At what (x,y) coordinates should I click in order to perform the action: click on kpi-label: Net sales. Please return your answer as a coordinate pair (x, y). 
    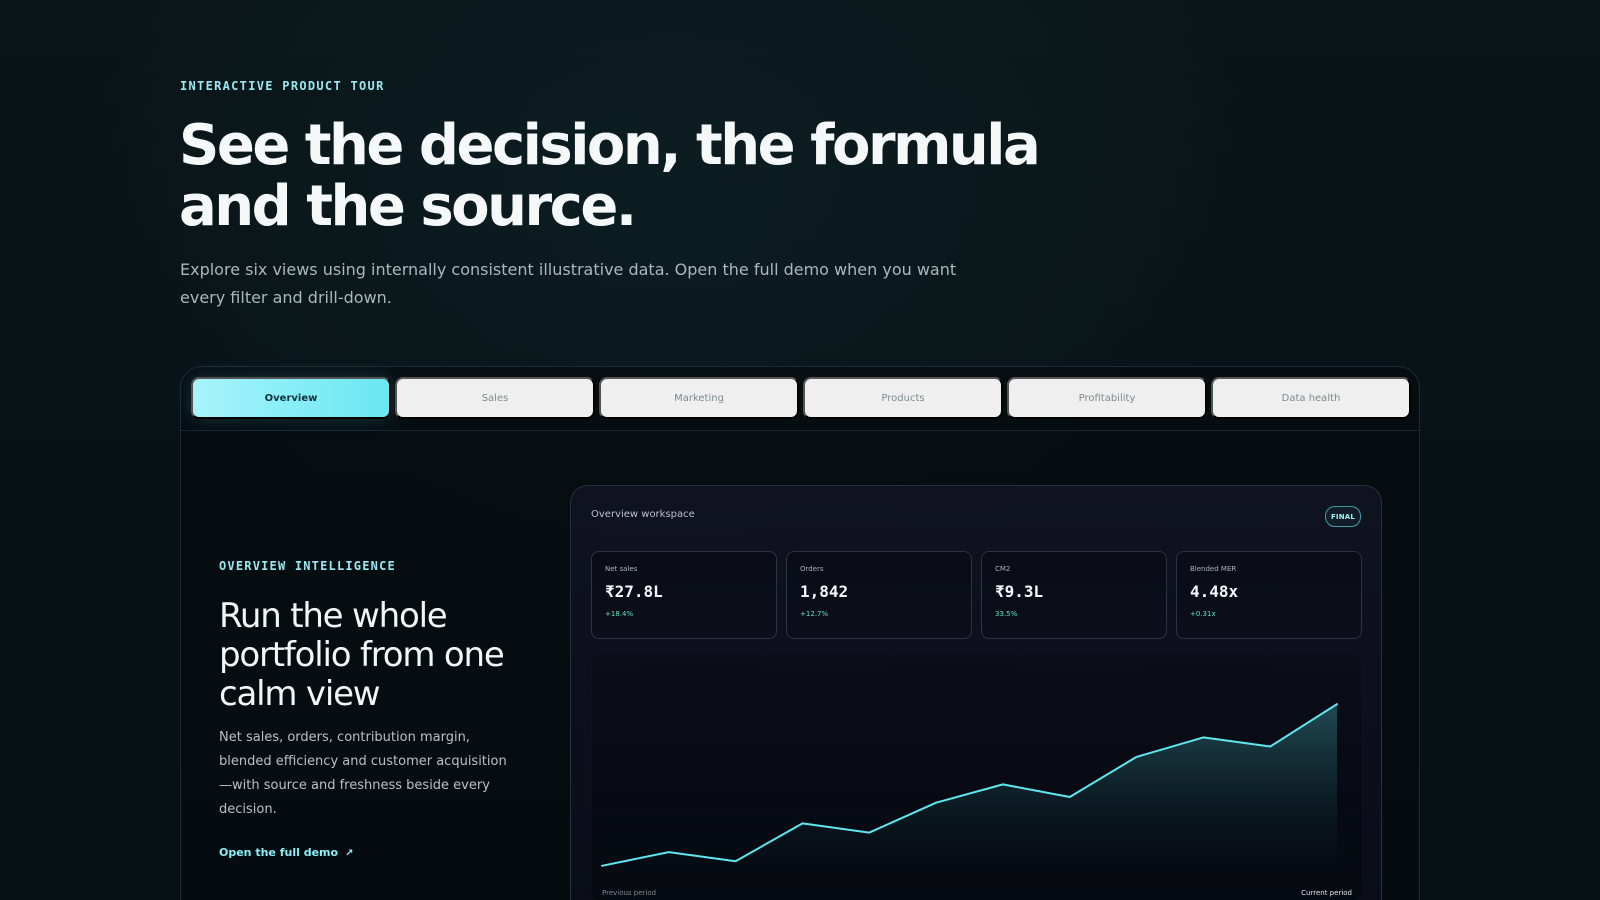
    Looking at the image, I should click on (621, 569).